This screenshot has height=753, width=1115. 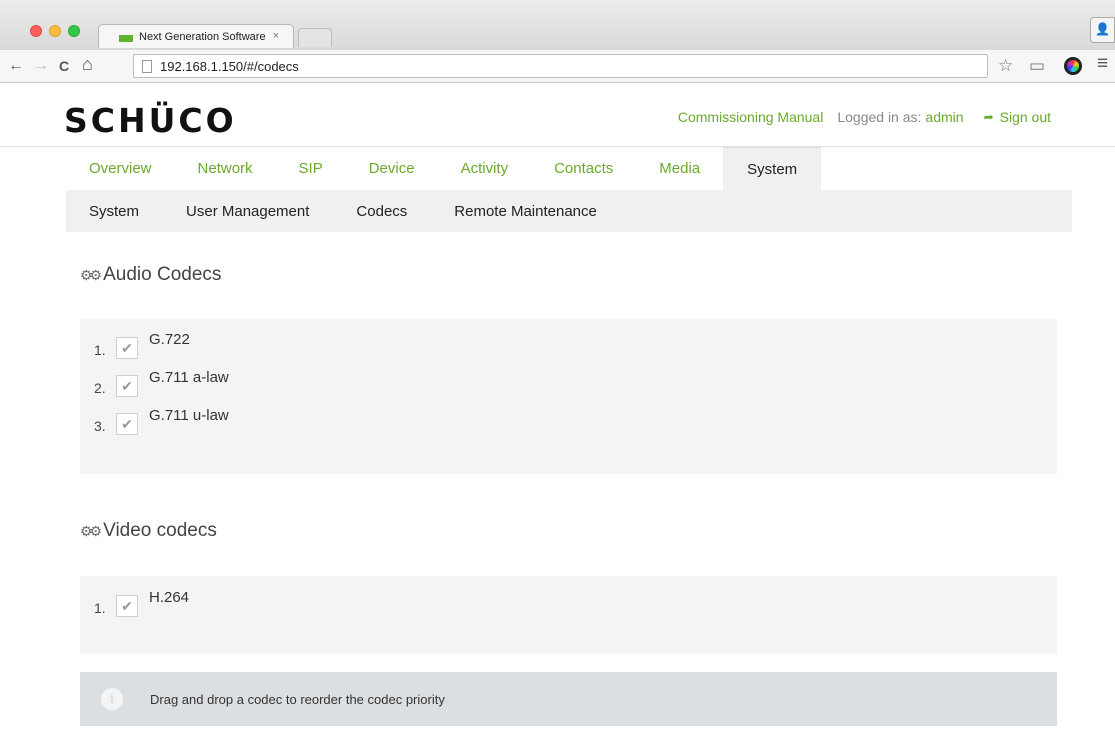 What do you see at coordinates (988, 117) in the screenshot?
I see `sign-out-icon: ➦` at bounding box center [988, 117].